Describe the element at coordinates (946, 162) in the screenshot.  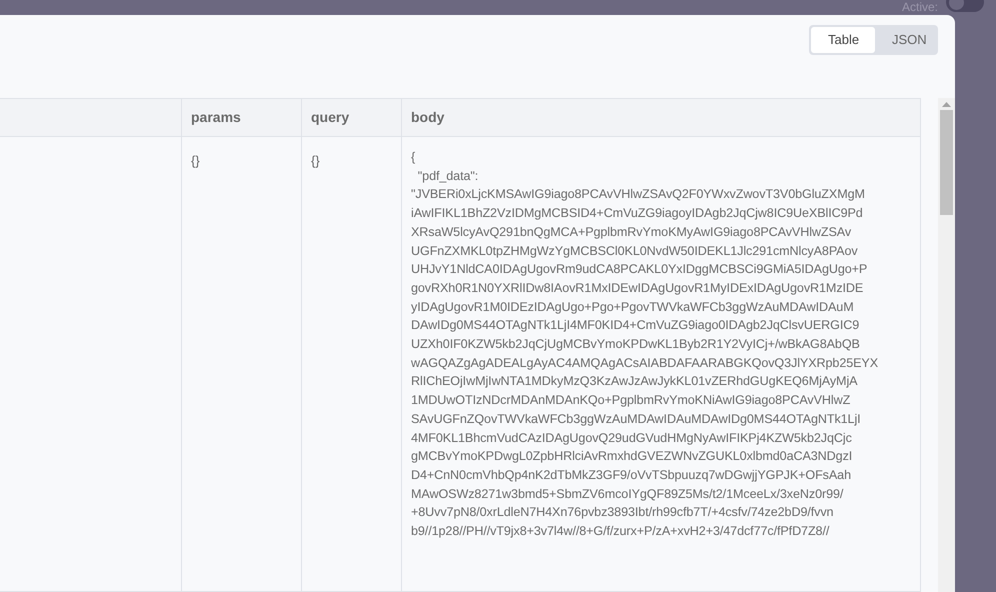
I see `scrollbar-thumb` at that location.